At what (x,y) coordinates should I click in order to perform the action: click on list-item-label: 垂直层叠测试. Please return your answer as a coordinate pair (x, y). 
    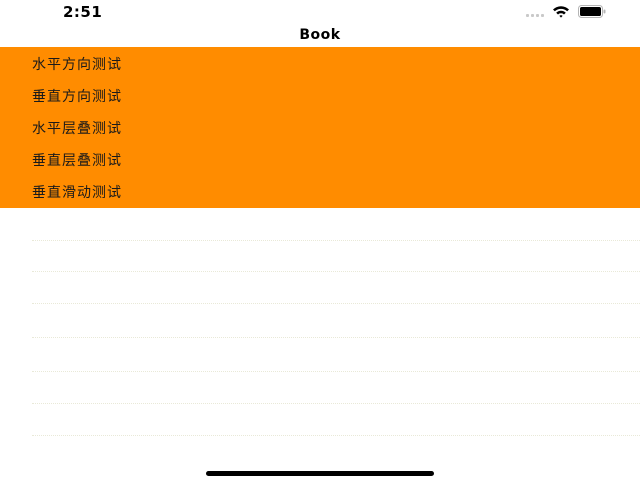
    Looking at the image, I should click on (77, 161).